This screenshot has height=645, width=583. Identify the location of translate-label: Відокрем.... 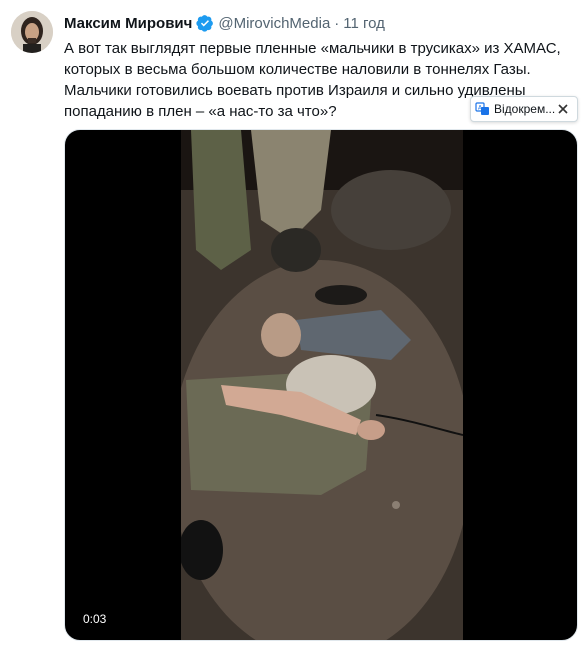
(524, 109).